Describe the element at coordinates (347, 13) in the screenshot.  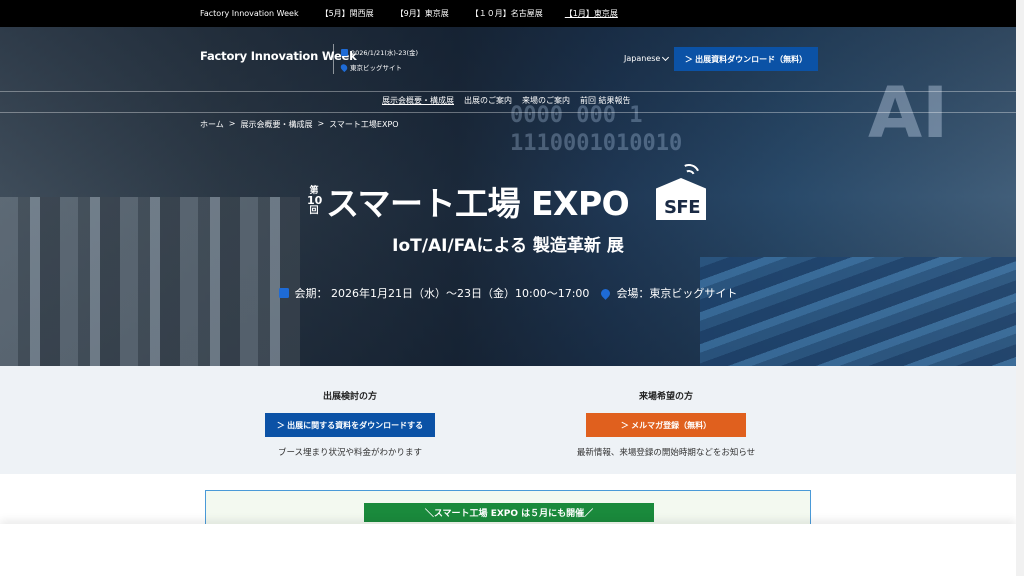
I see `topbar-link-kansai: 【5月】関西展` at that location.